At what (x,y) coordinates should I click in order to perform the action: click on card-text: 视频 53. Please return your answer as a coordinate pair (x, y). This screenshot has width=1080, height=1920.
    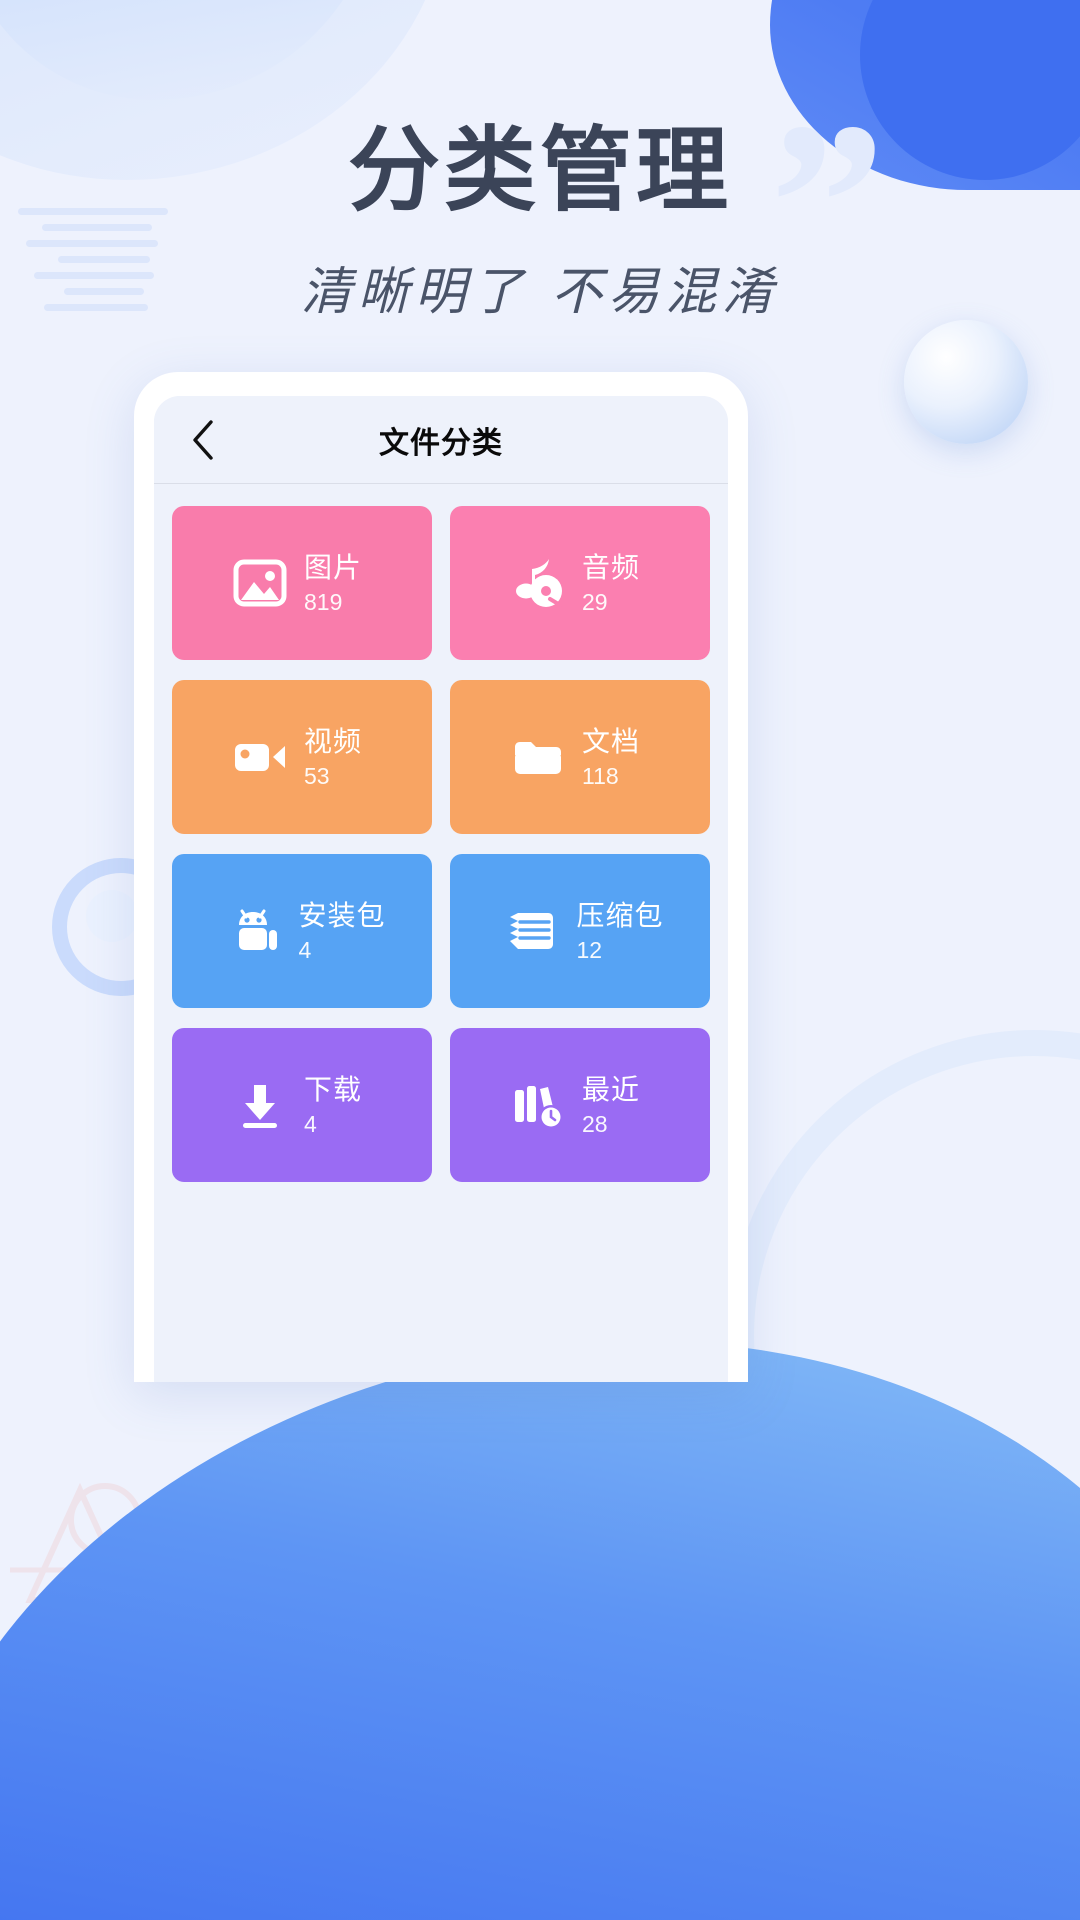
    Looking at the image, I should click on (342, 757).